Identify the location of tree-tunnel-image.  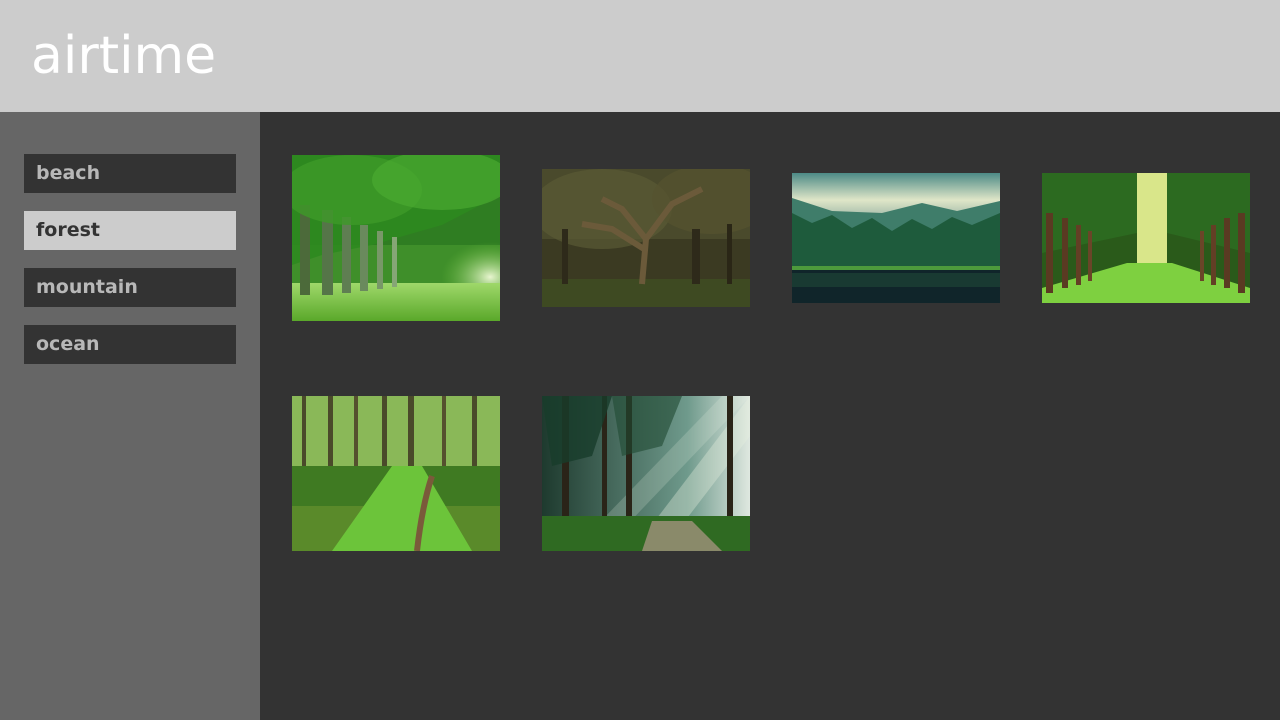
(396, 238).